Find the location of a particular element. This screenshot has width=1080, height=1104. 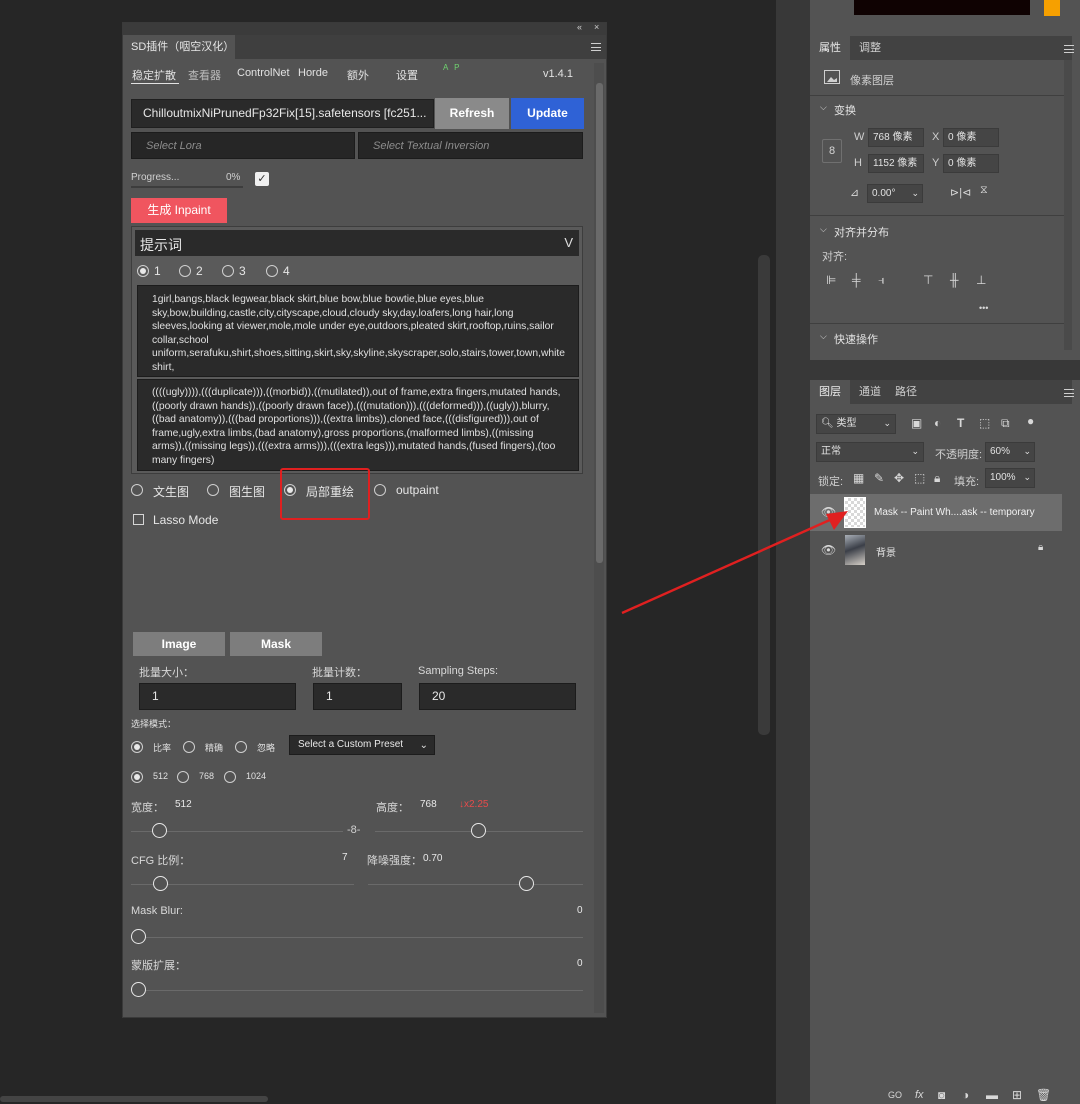

tab-layers: 图层 is located at coordinates (830, 392).